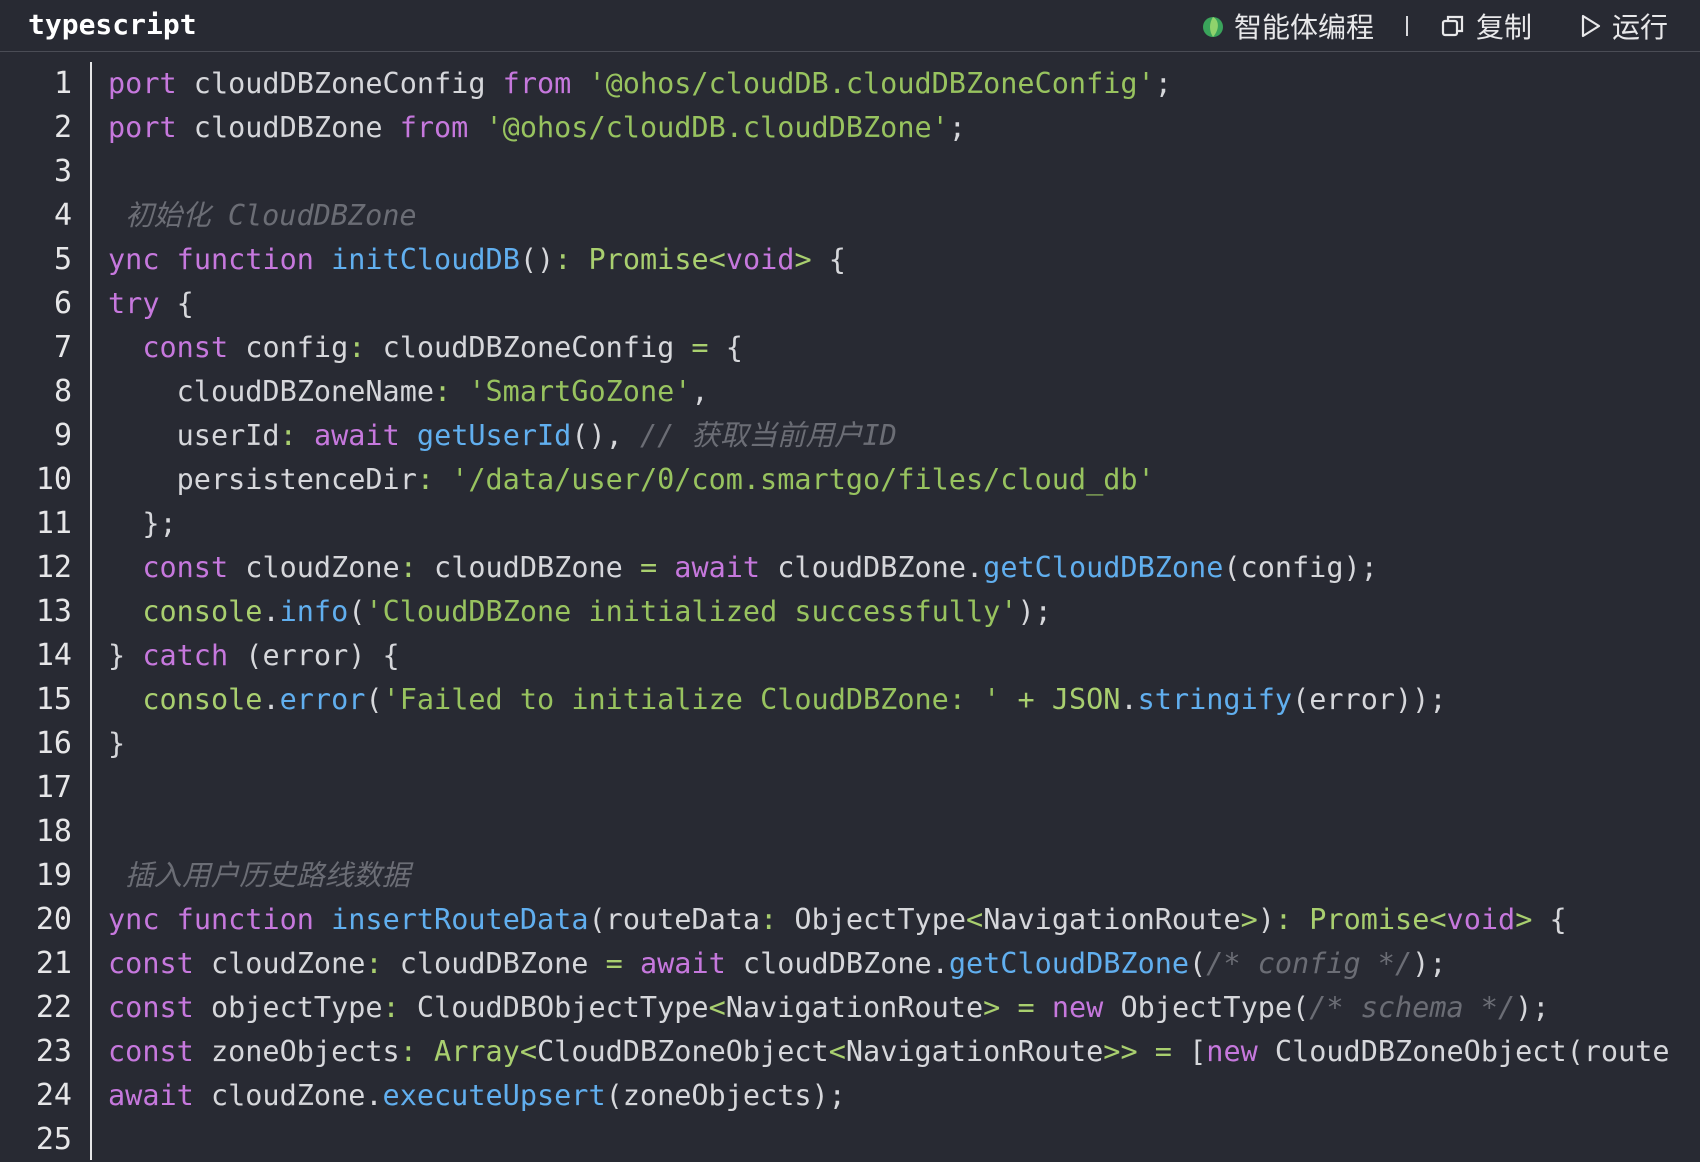 This screenshot has height=1162, width=1700. I want to click on code-token: stringify, so click(1215, 699).